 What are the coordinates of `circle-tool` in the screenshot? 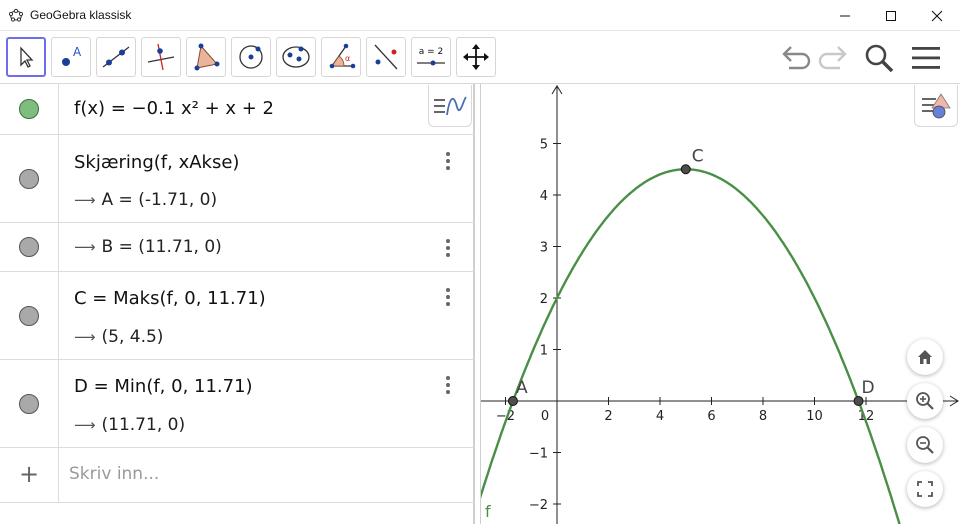 It's located at (251, 57).